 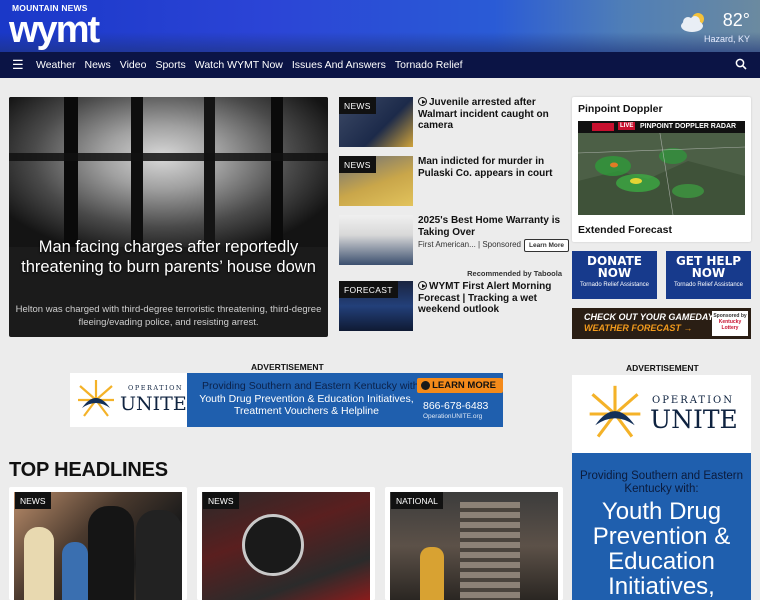 I want to click on donate-subtitle: Tornado Relief Assistance, so click(x=614, y=285).